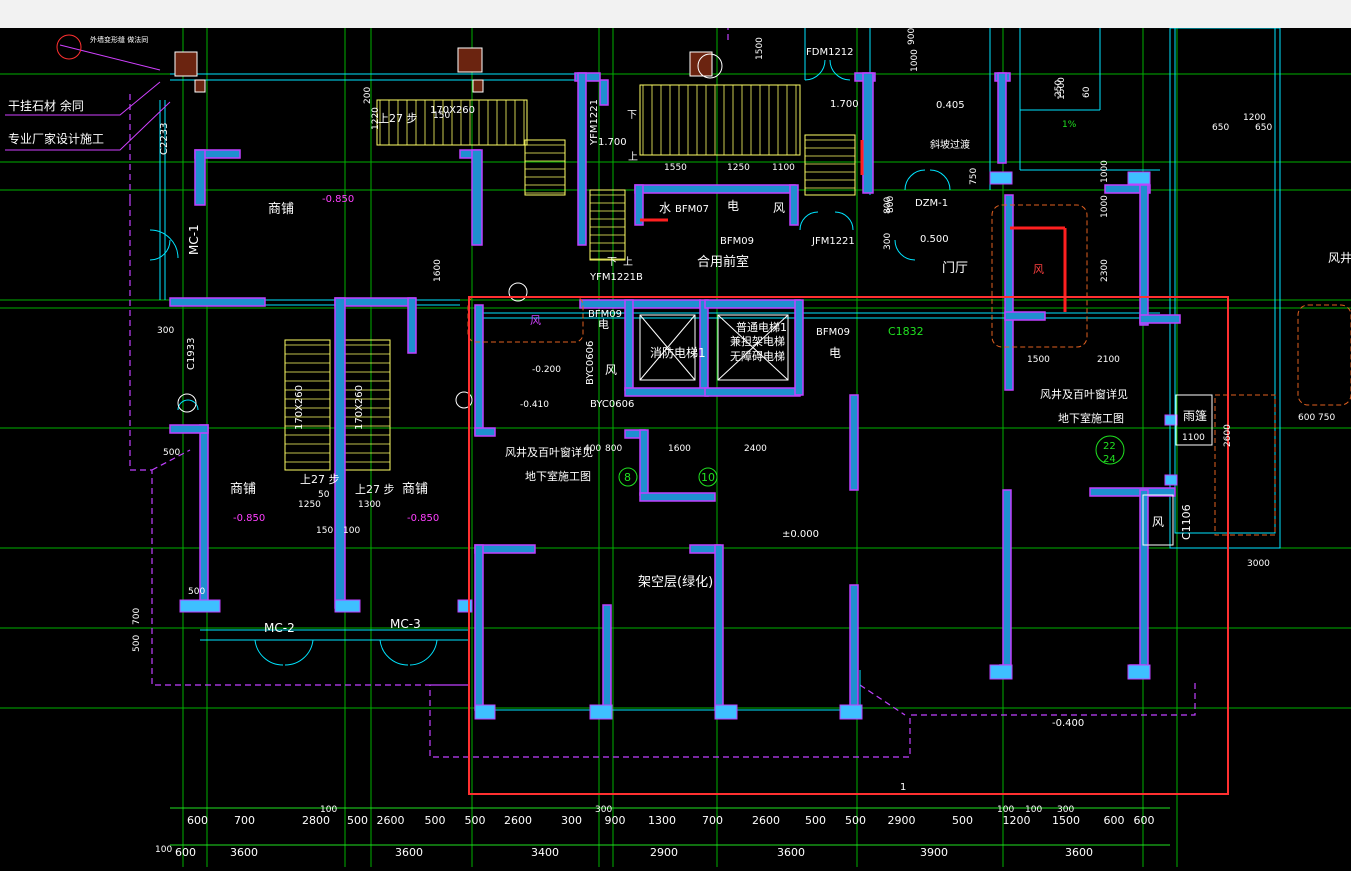 This screenshot has width=1351, height=871. What do you see at coordinates (1193, 438) in the screenshot?
I see `dim-inner: 1100` at bounding box center [1193, 438].